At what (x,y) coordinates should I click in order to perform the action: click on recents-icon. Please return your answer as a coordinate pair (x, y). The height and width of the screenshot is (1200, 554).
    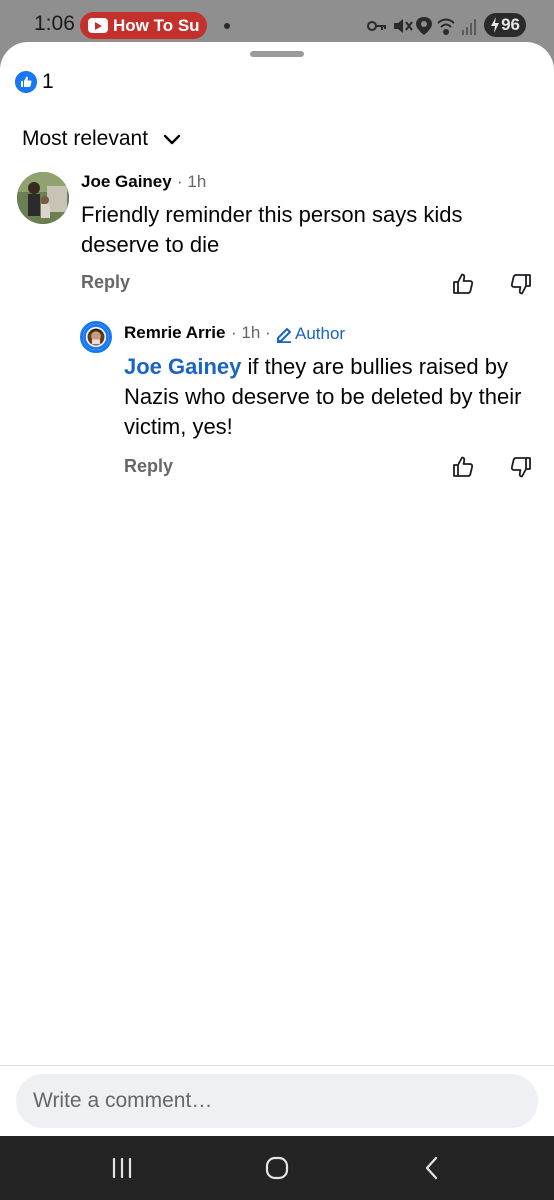
    Looking at the image, I should click on (122, 1168).